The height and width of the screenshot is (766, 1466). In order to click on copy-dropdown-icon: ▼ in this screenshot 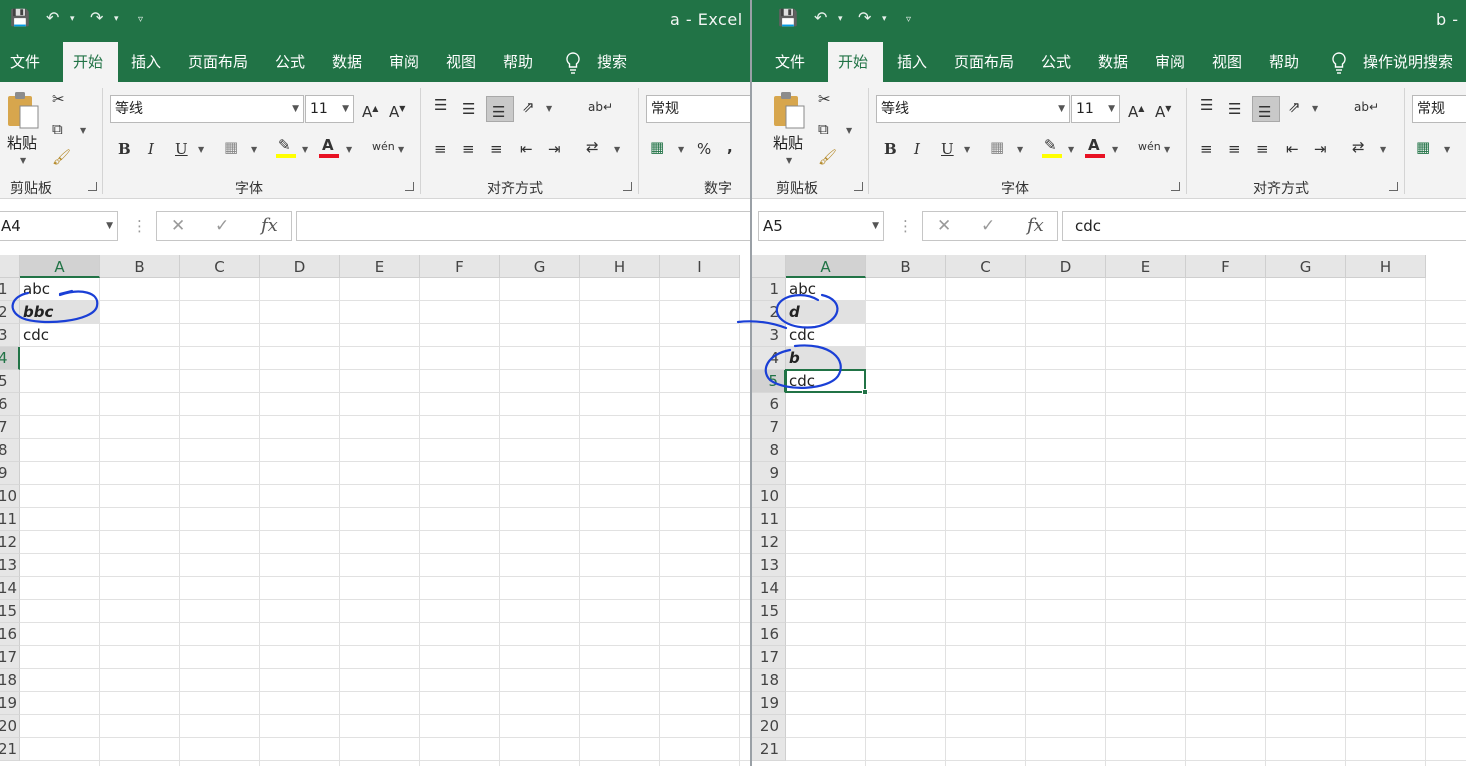, I will do `click(83, 130)`.